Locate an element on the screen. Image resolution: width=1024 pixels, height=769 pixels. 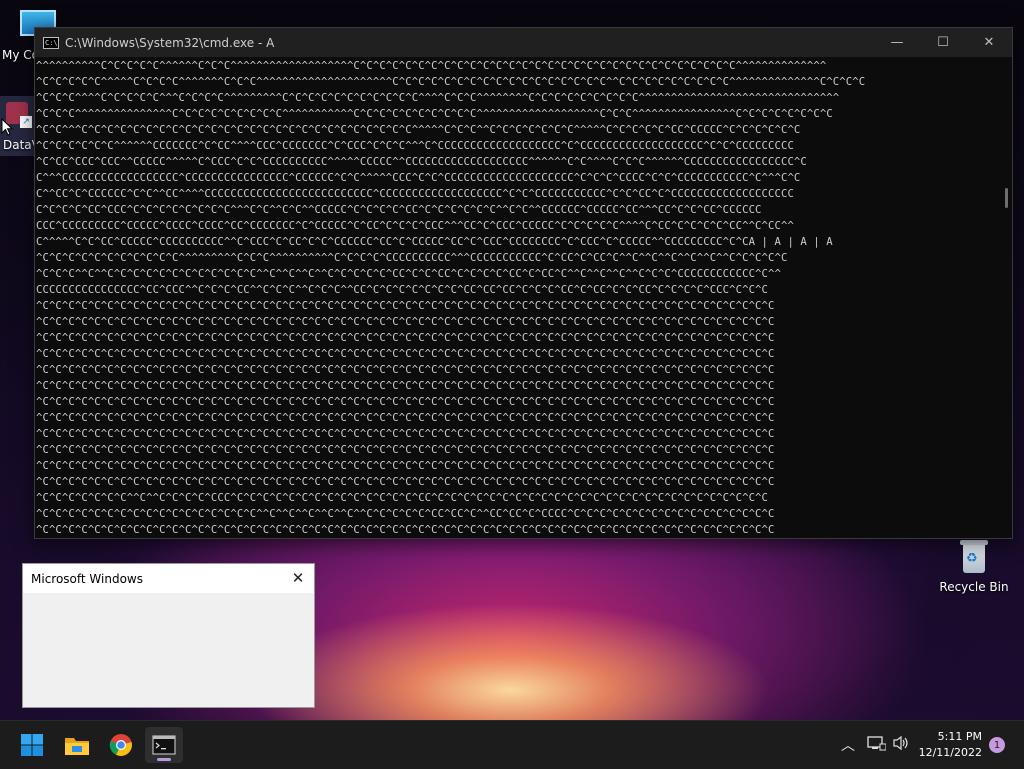
desktop-icon-recycle-bin: ♻ Recycle Bin is located at coordinates (974, 567).